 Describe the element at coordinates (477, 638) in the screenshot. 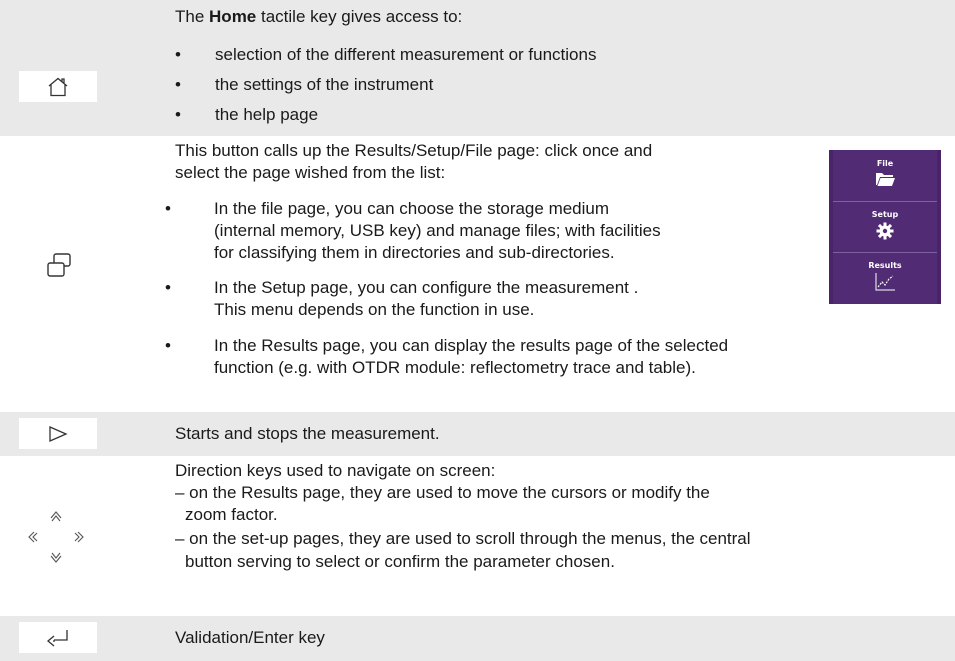

I see `enter-key-row: Validation/Enter key` at that location.